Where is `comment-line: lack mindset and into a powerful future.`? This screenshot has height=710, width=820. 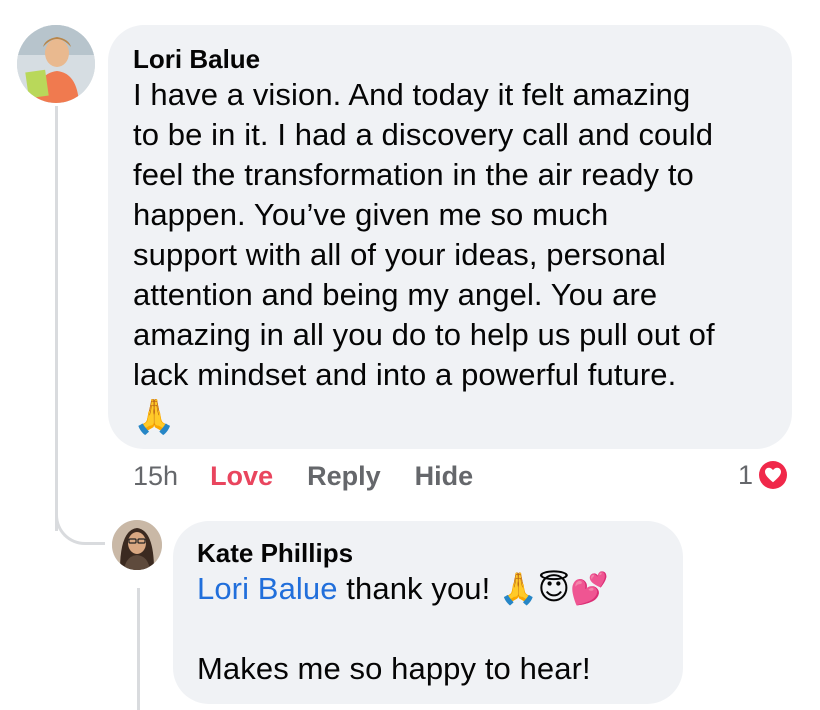
comment-line: lack mindset and into a powerful future. is located at coordinates (405, 374).